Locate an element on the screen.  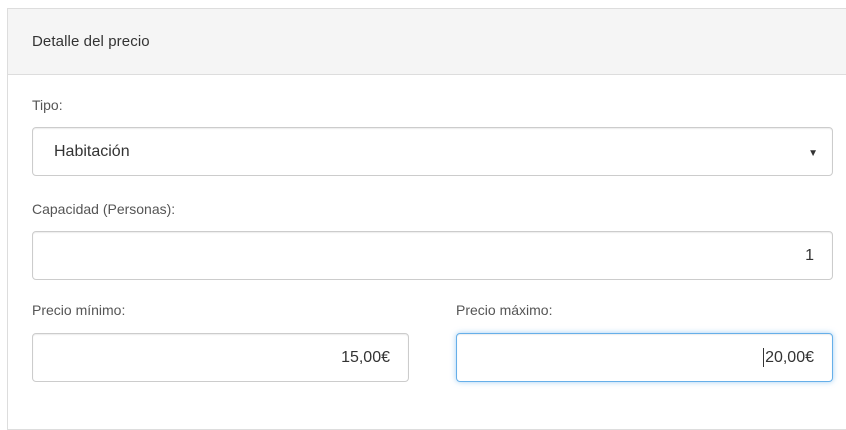
precio-maximo-label: Precio máximo: is located at coordinates (504, 310).